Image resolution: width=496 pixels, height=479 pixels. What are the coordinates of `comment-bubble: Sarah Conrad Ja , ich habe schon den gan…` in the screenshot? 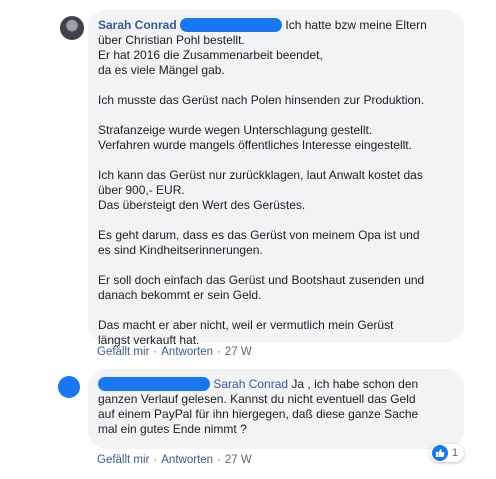 It's located at (276, 409).